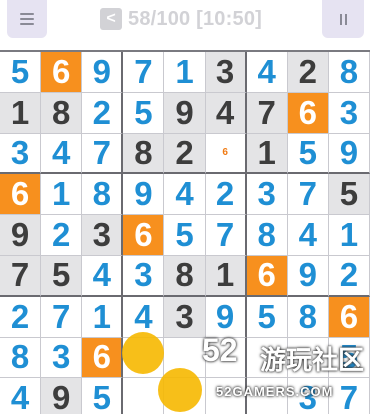 The image size is (370, 414). I want to click on menu-icon, so click(27, 19).